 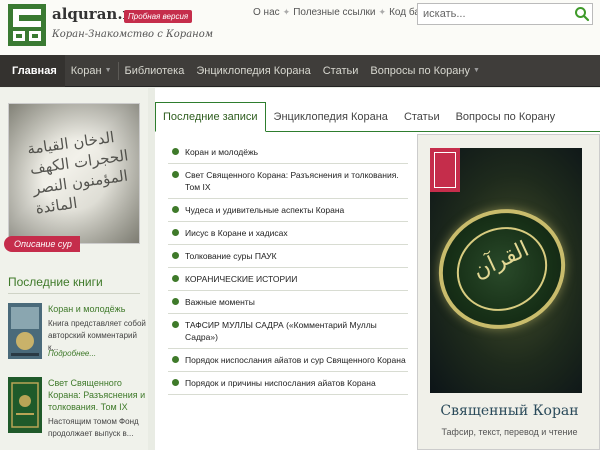 I want to click on post-title: Важные моменты, so click(x=220, y=302).